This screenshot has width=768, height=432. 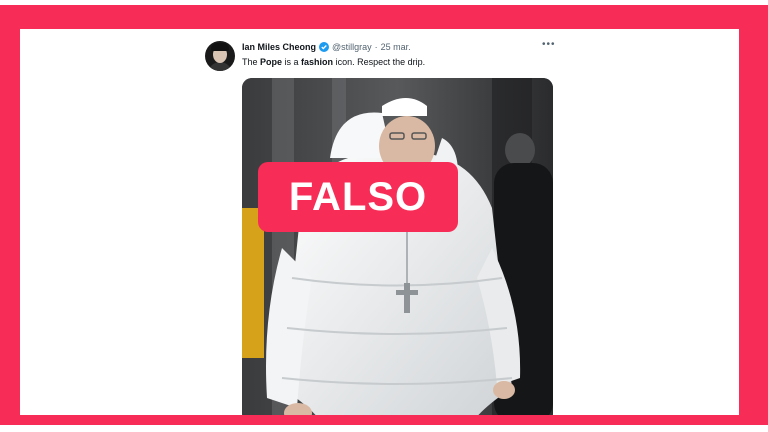 I want to click on tweet-text-part: icon. Respect the drip., so click(x=379, y=62).